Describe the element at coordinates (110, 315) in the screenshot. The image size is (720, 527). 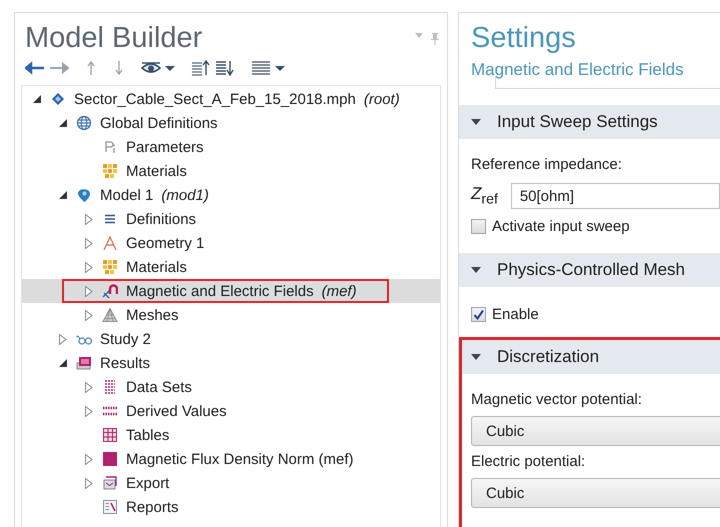
I see `mesh-triangle-icon` at that location.